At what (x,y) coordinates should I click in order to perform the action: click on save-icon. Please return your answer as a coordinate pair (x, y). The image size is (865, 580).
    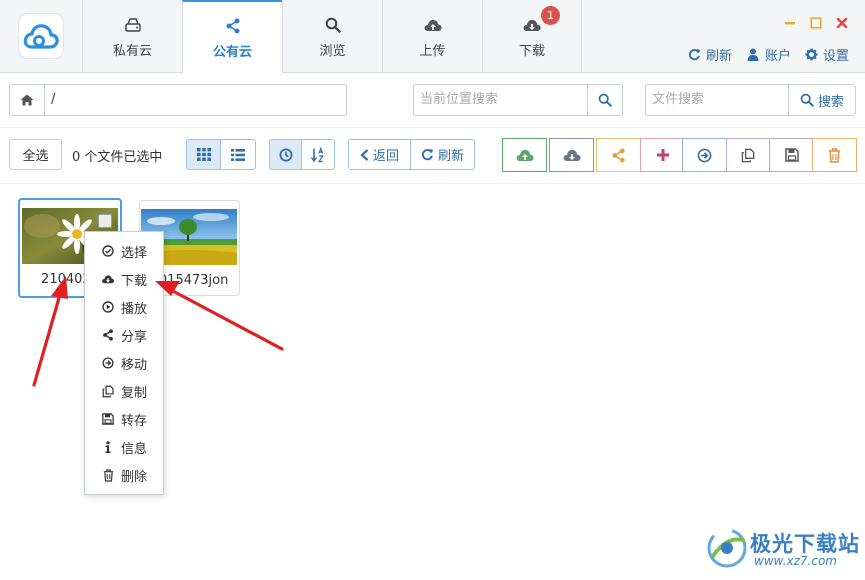
    Looking at the image, I should click on (791, 155).